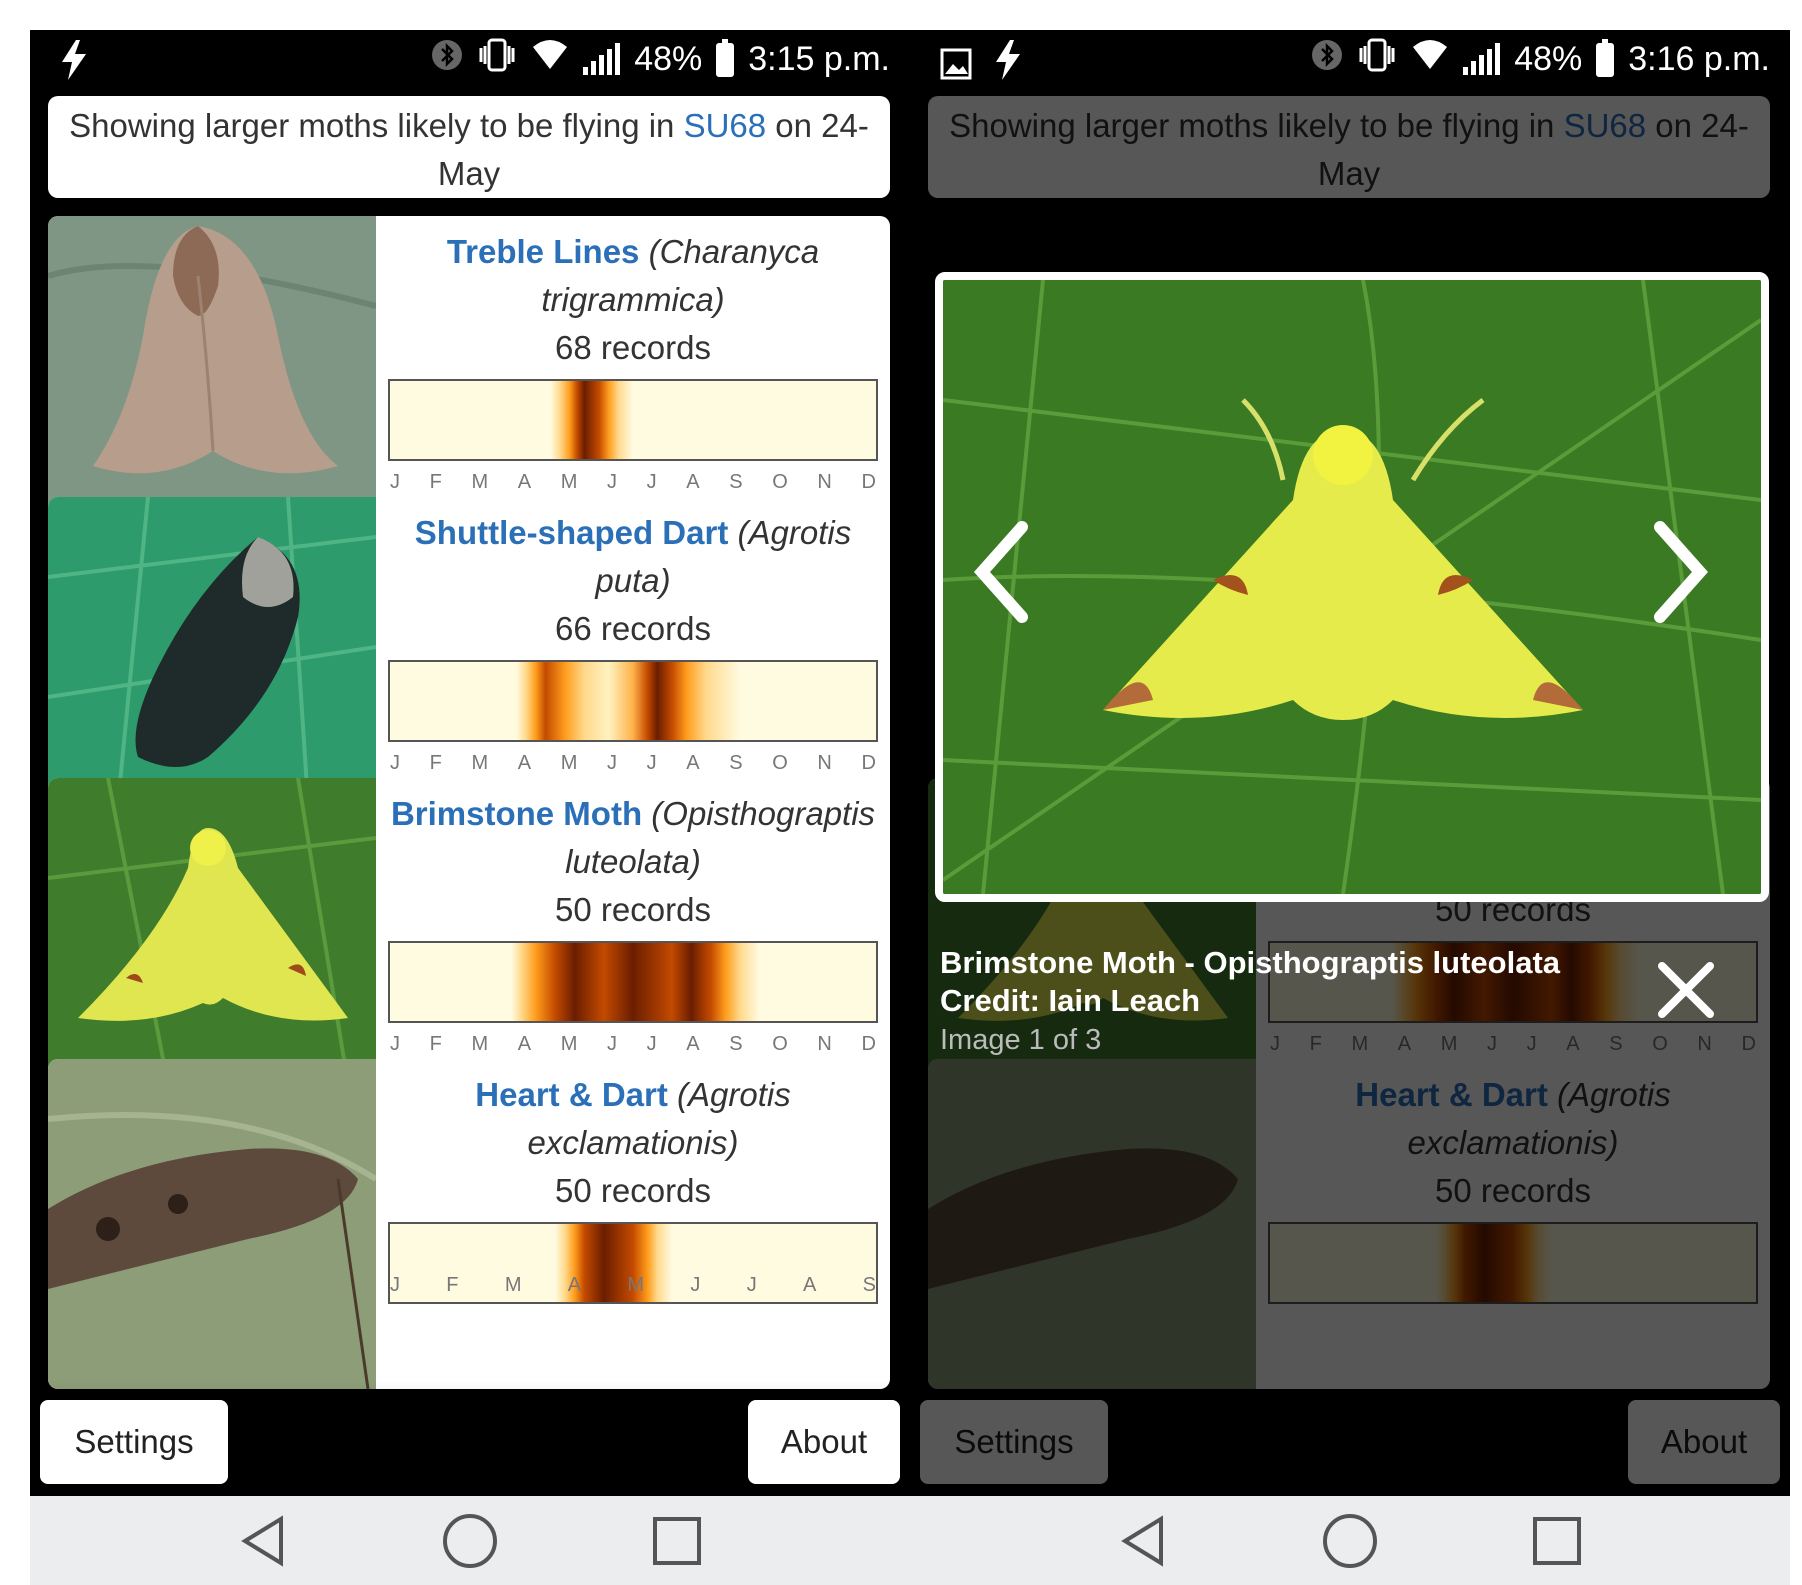 This screenshot has height=1585, width=1802. I want to click on image-icon, so click(956, 66).